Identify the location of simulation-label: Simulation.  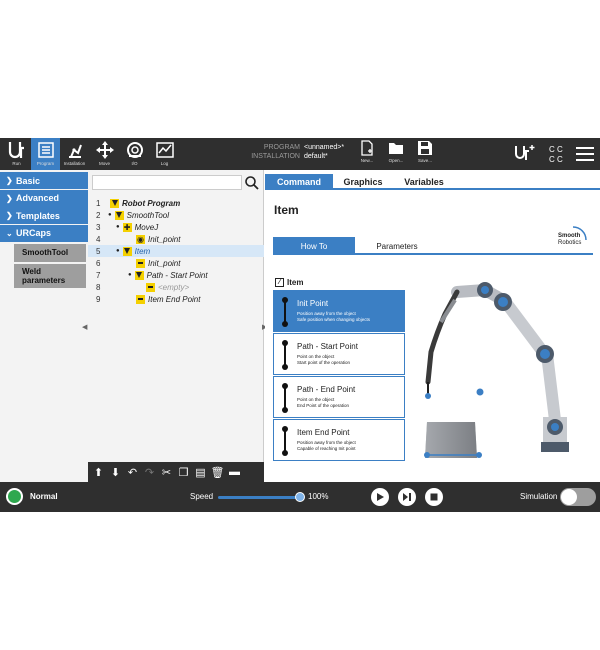
(539, 496).